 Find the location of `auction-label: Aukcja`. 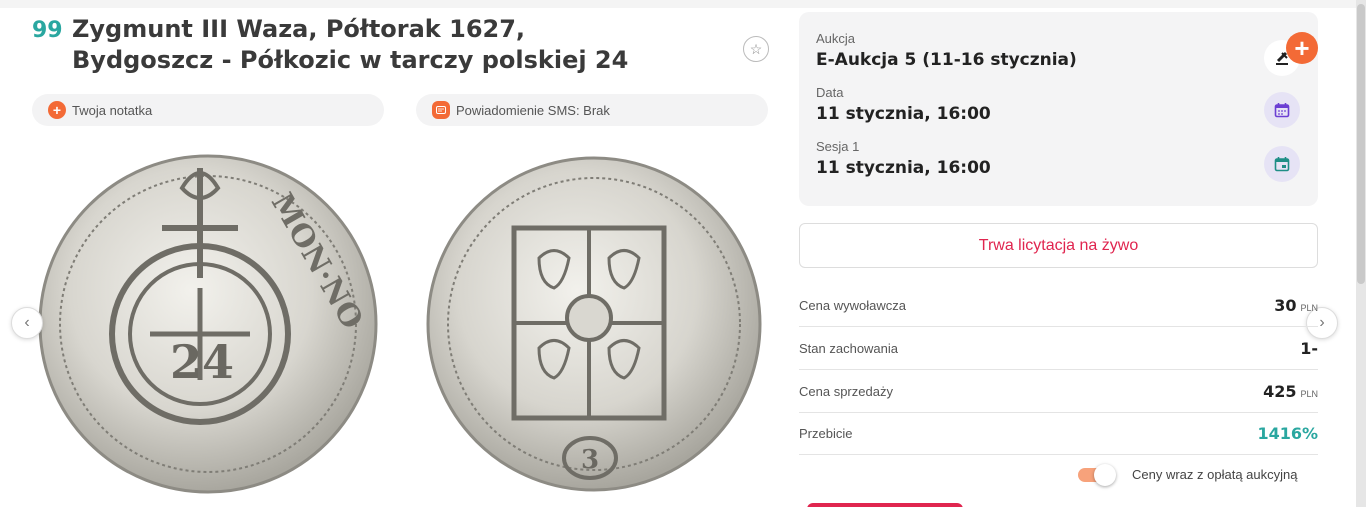

auction-label: Aukcja is located at coordinates (836, 38).